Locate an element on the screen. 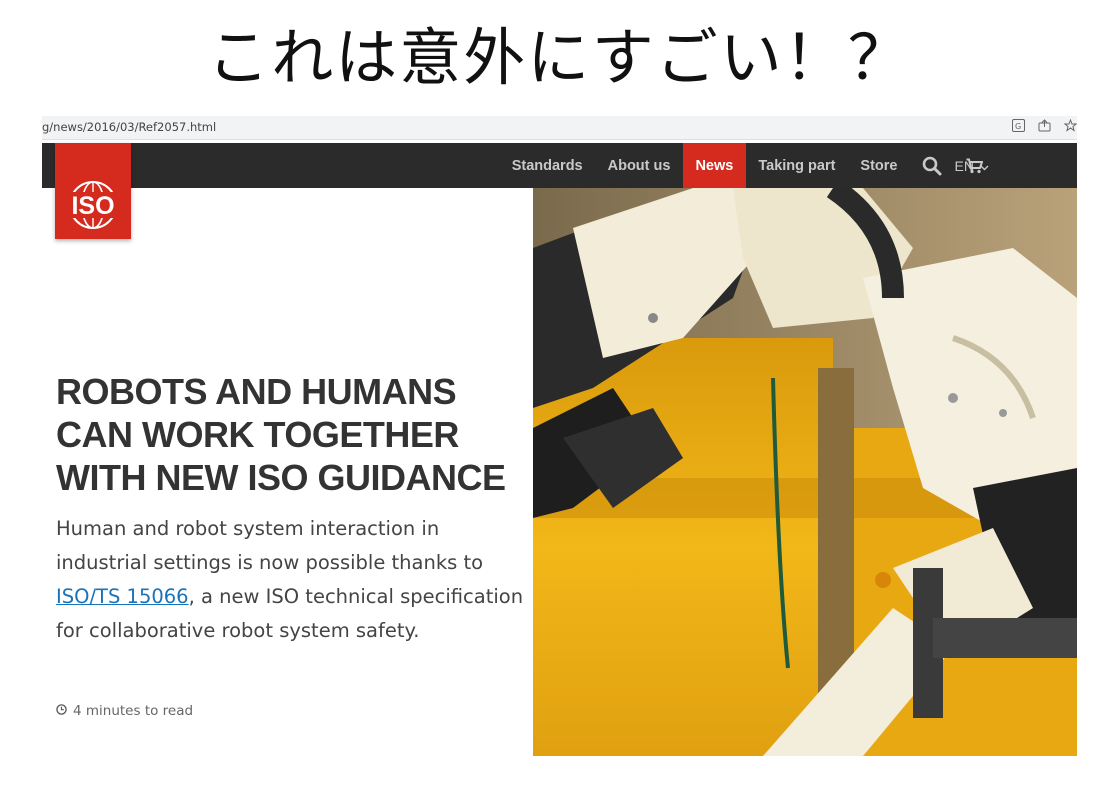 The width and height of the screenshot is (1119, 811). share-icon is located at coordinates (1044, 127).